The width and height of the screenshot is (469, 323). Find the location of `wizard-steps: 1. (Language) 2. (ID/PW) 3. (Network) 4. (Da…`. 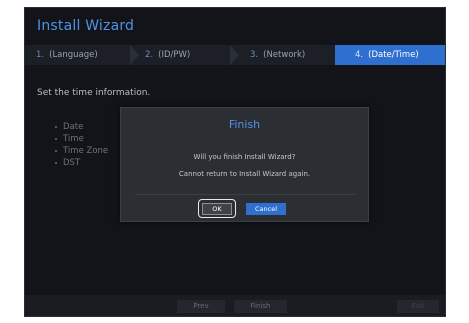

wizard-steps: 1. (Language) 2. (ID/PW) 3. (Network) 4. (Da… is located at coordinates (235, 55).